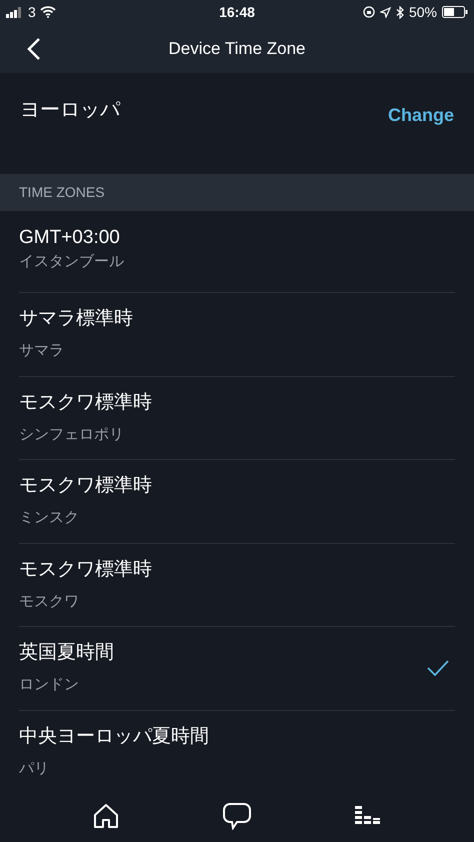 The width and height of the screenshot is (474, 842). I want to click on speech-bubble-icon, so click(237, 816).